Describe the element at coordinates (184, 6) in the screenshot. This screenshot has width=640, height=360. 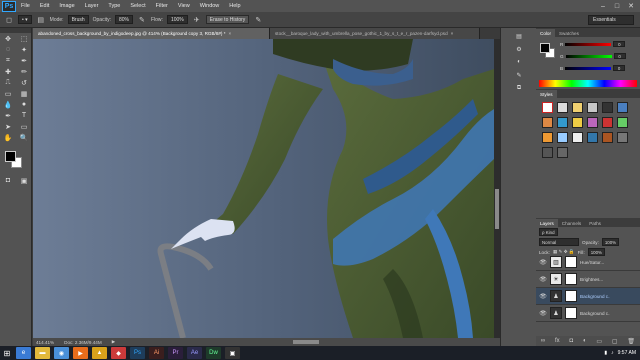
I see `menu-view: View` at that location.